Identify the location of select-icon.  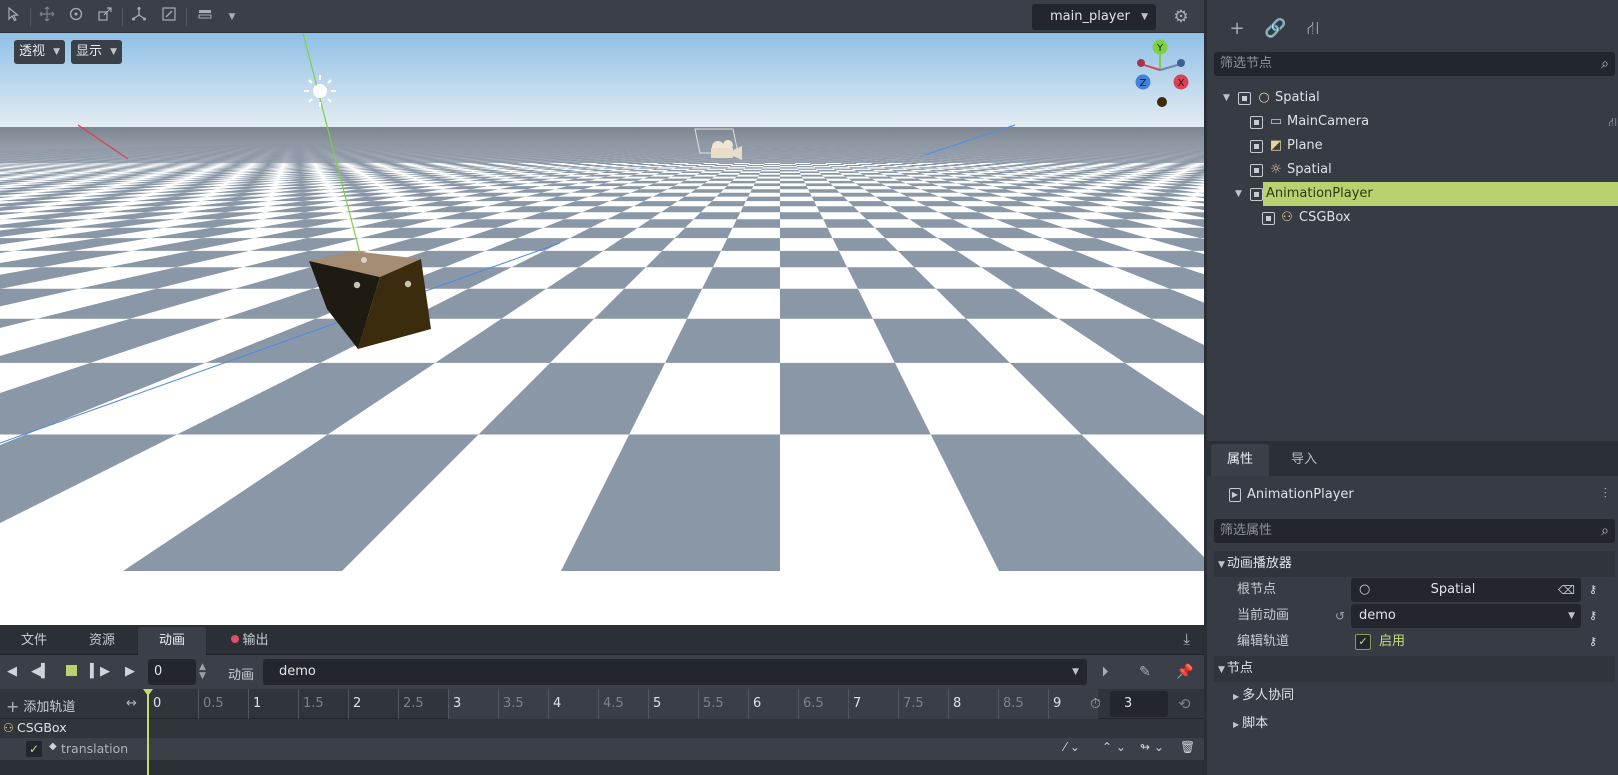
(14, 17).